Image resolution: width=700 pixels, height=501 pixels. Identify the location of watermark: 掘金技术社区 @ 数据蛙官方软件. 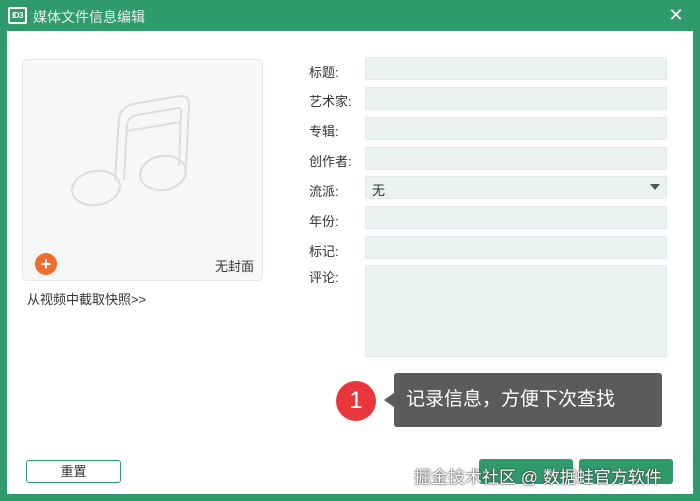
(538, 477).